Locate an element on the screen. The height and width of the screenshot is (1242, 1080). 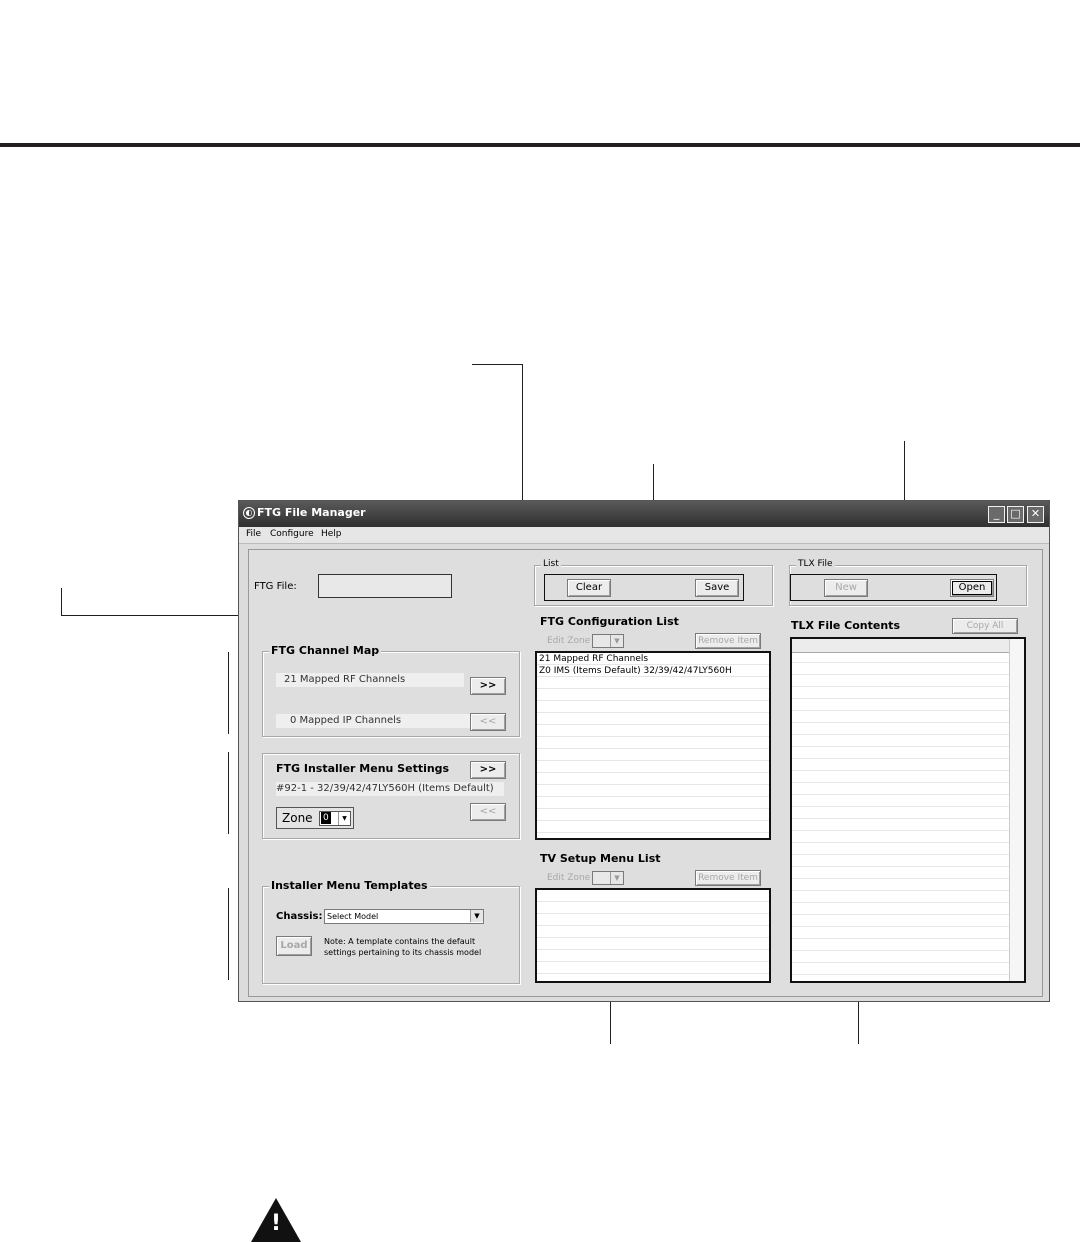
ftg-file-field is located at coordinates (385, 586).